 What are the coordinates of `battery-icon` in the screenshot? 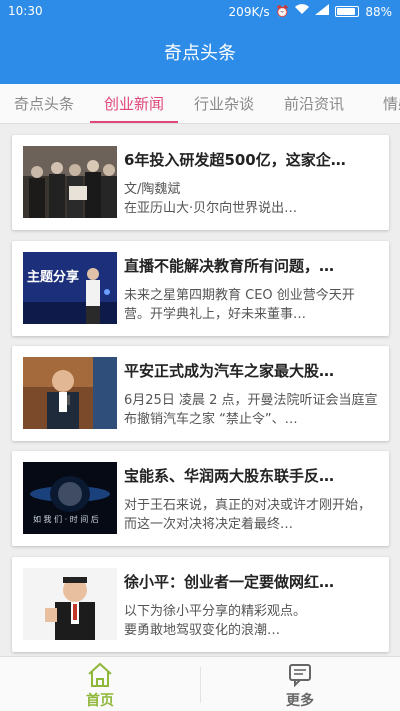 It's located at (347, 11).